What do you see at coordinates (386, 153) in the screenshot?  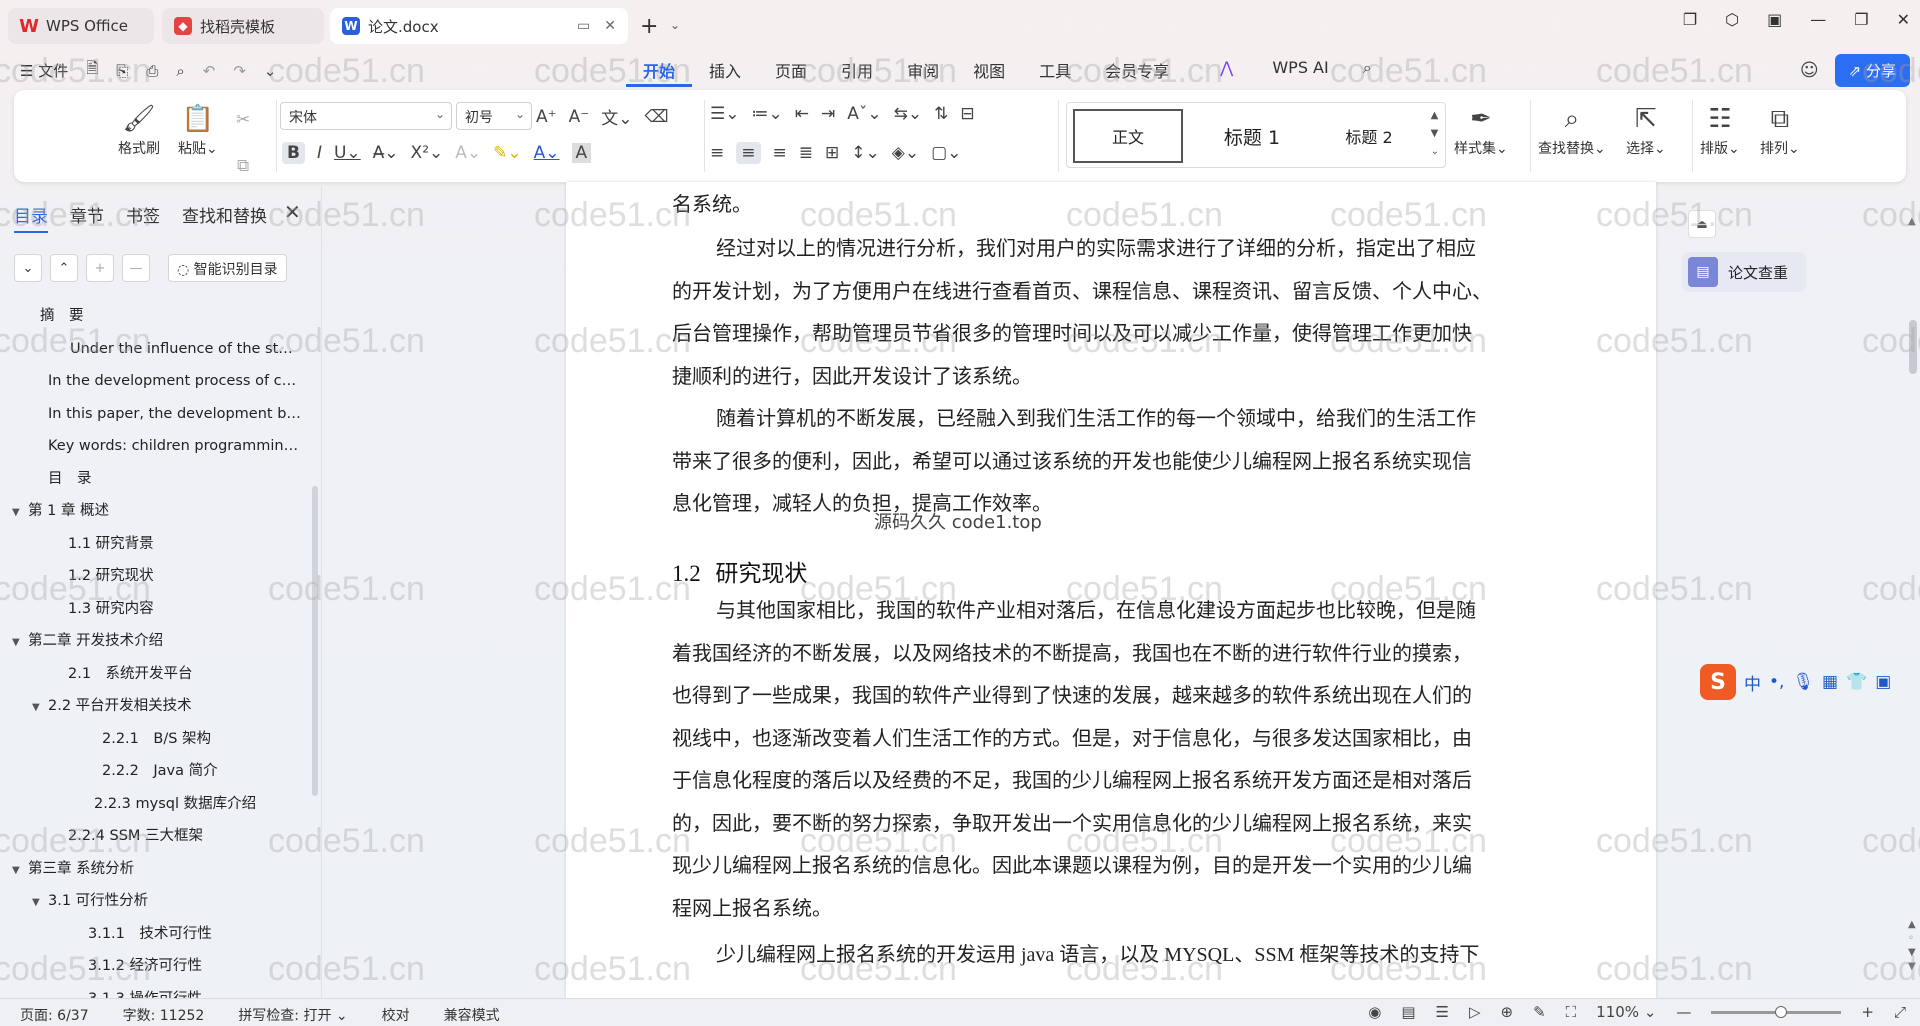 I see `strikethrough-button: A̶⌄` at bounding box center [386, 153].